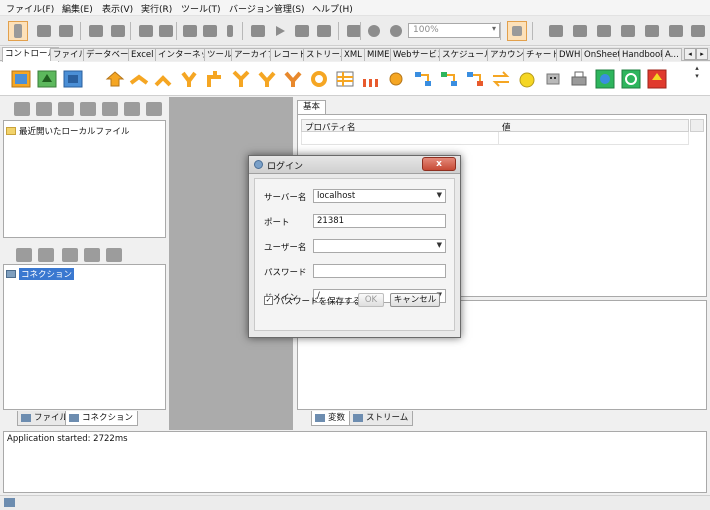  What do you see at coordinates (74, 418) in the screenshot?
I see `connection-icon` at bounding box center [74, 418].